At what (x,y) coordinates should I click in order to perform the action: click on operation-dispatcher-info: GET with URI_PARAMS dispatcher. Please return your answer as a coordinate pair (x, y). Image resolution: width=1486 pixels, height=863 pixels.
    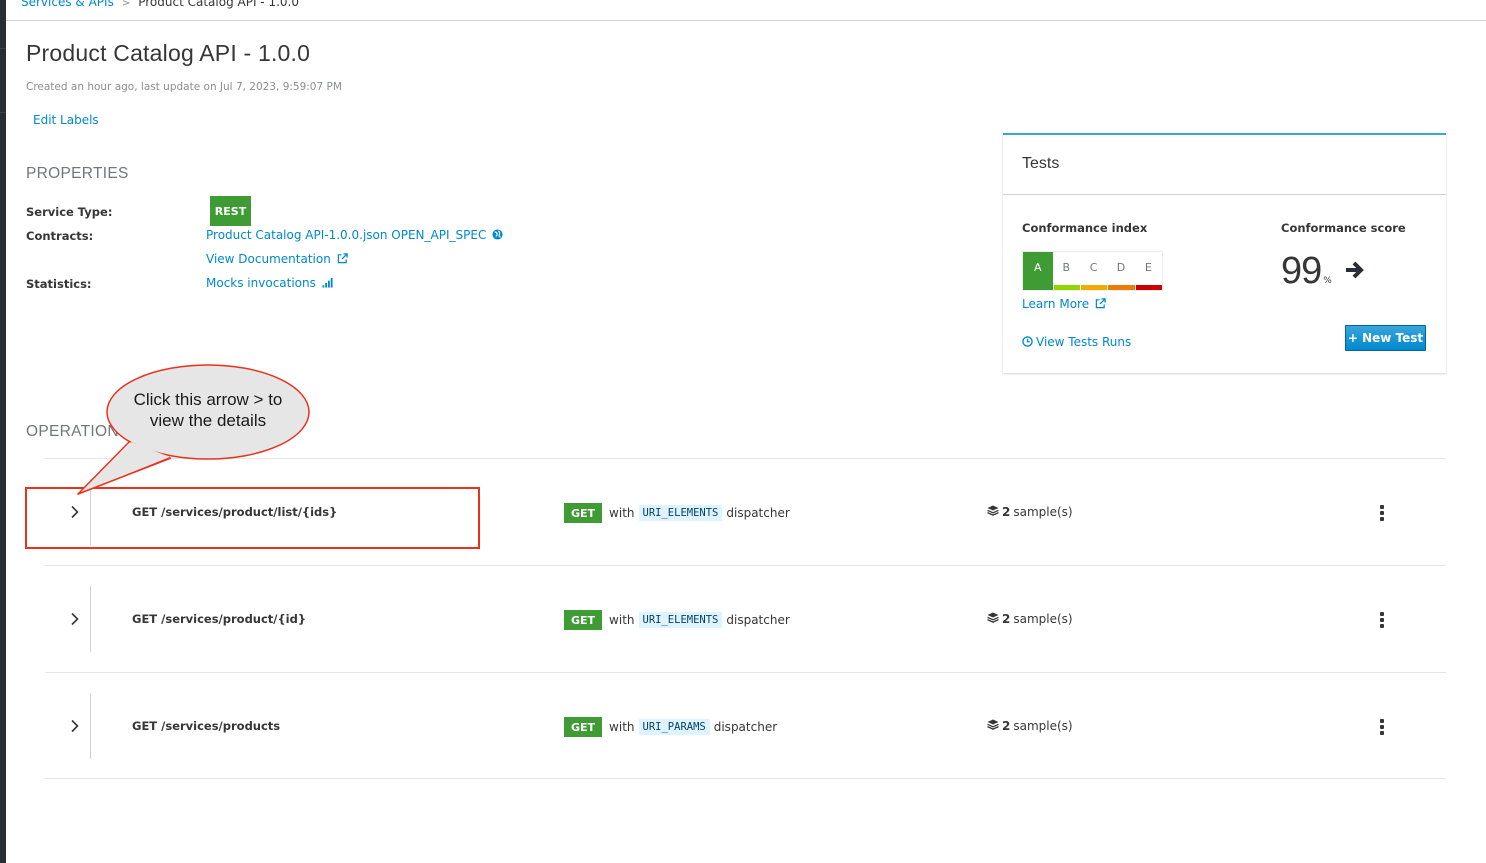
    Looking at the image, I should click on (670, 727).